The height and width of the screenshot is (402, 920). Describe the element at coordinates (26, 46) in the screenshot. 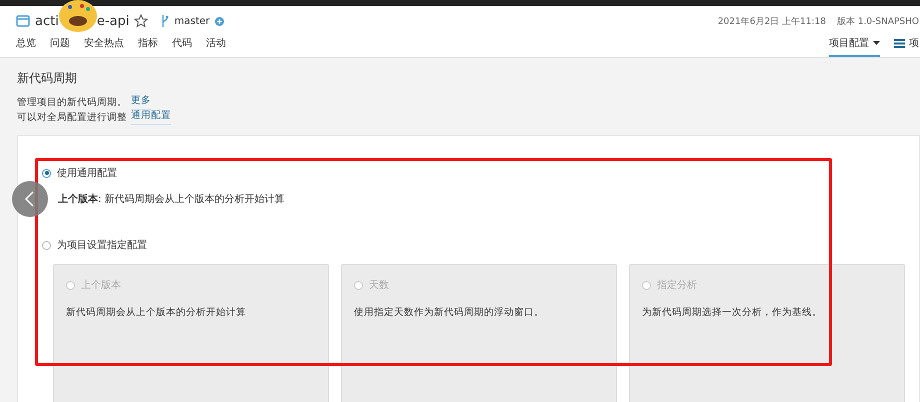

I see `nav-tab: 总览` at that location.